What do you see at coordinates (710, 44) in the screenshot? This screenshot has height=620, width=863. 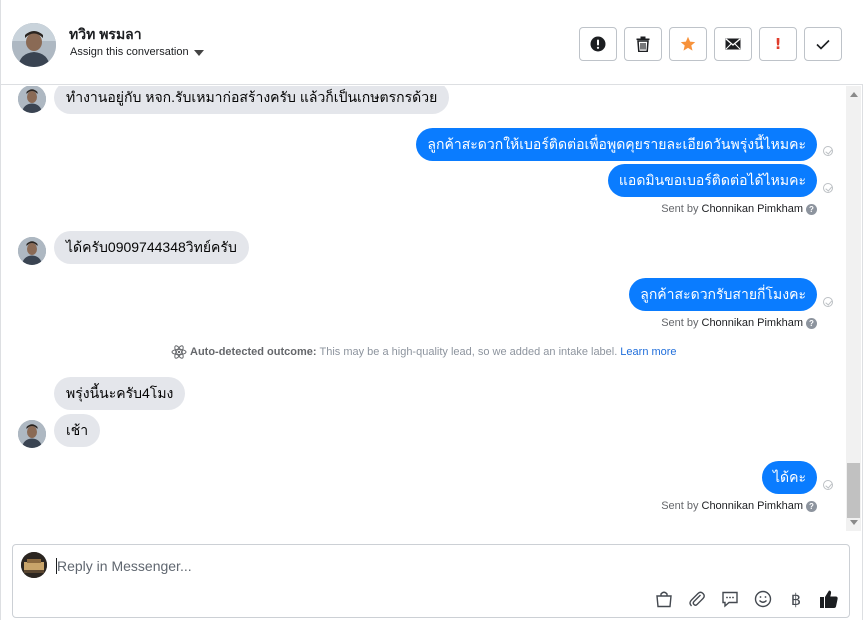 I see `conversation-actions: !` at bounding box center [710, 44].